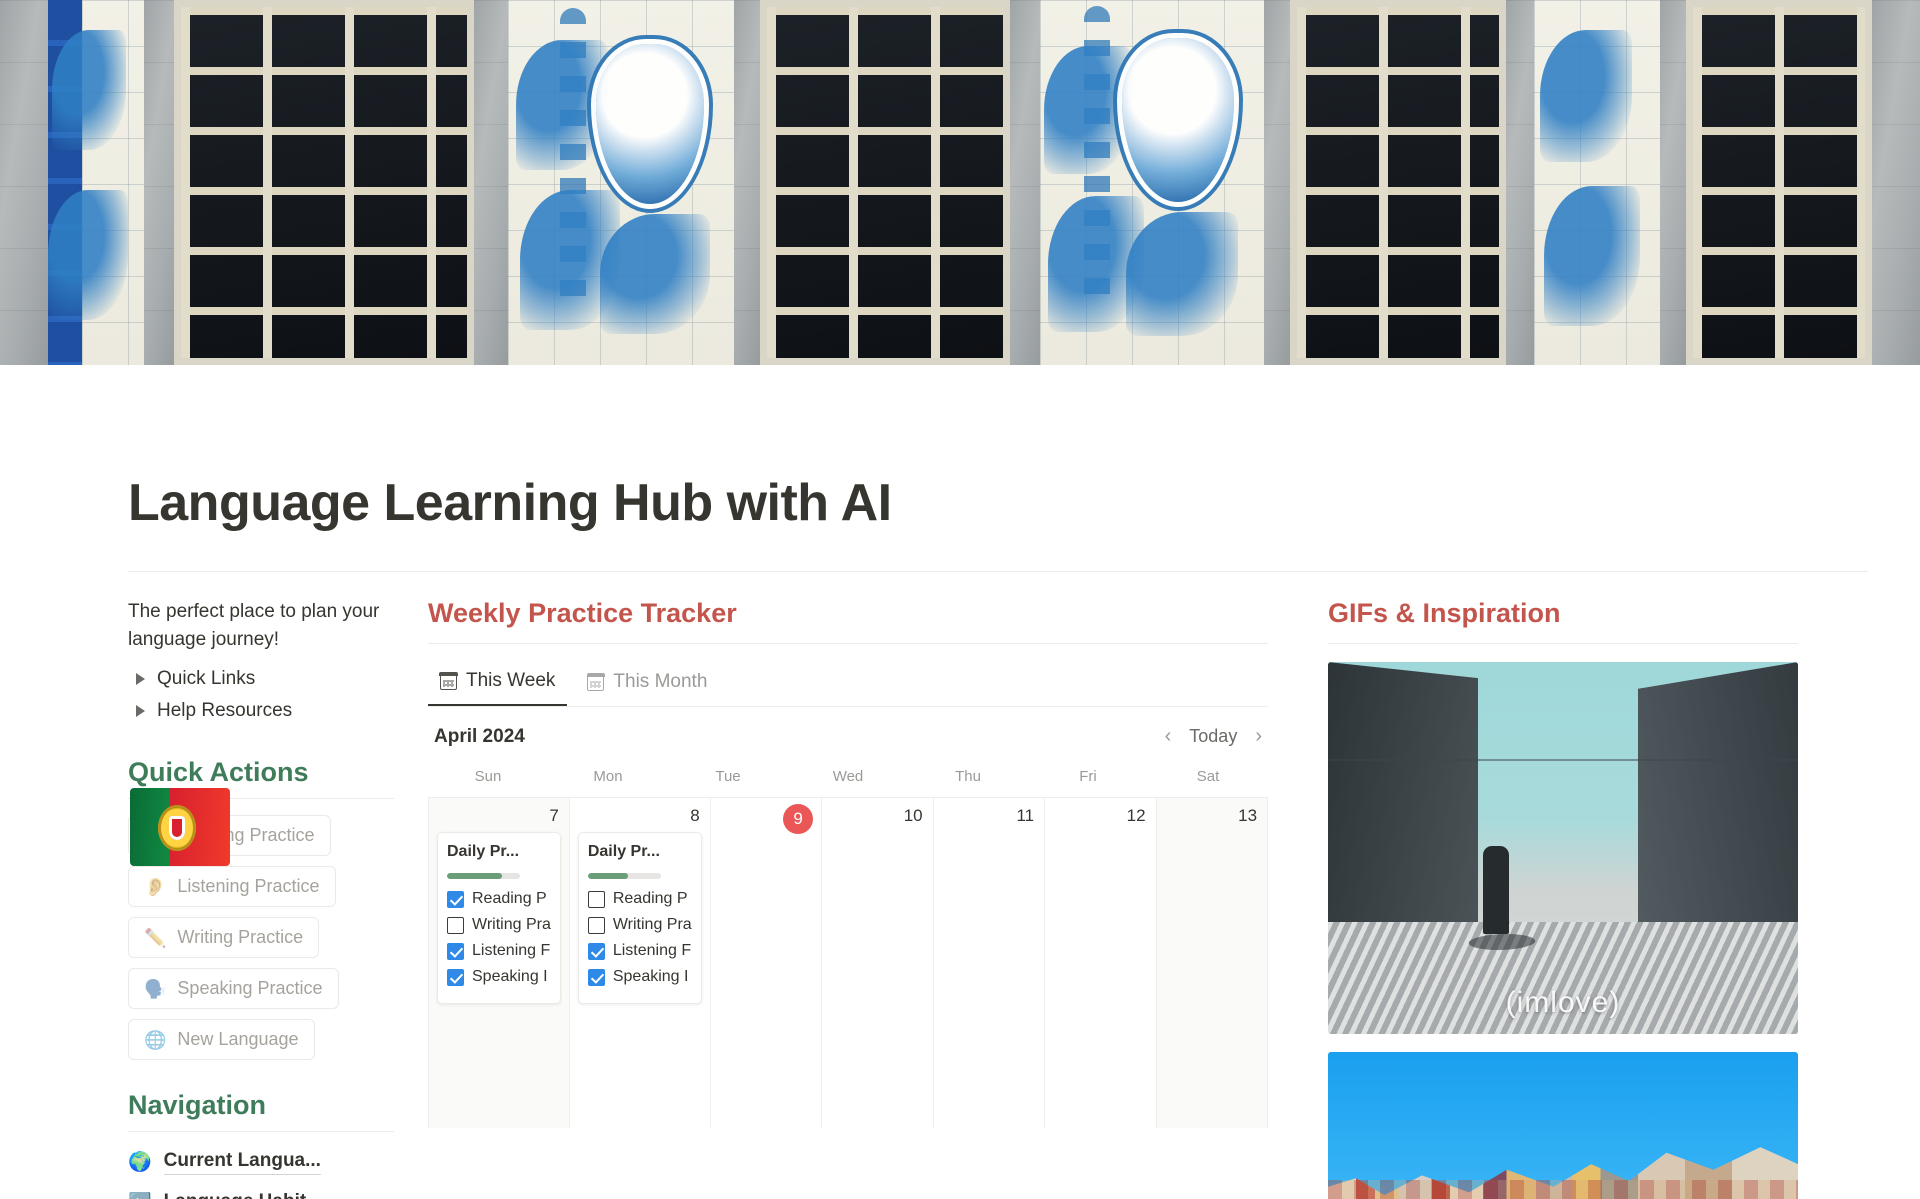  What do you see at coordinates (488, 776) in the screenshot?
I see `weekday-label: Sun` at bounding box center [488, 776].